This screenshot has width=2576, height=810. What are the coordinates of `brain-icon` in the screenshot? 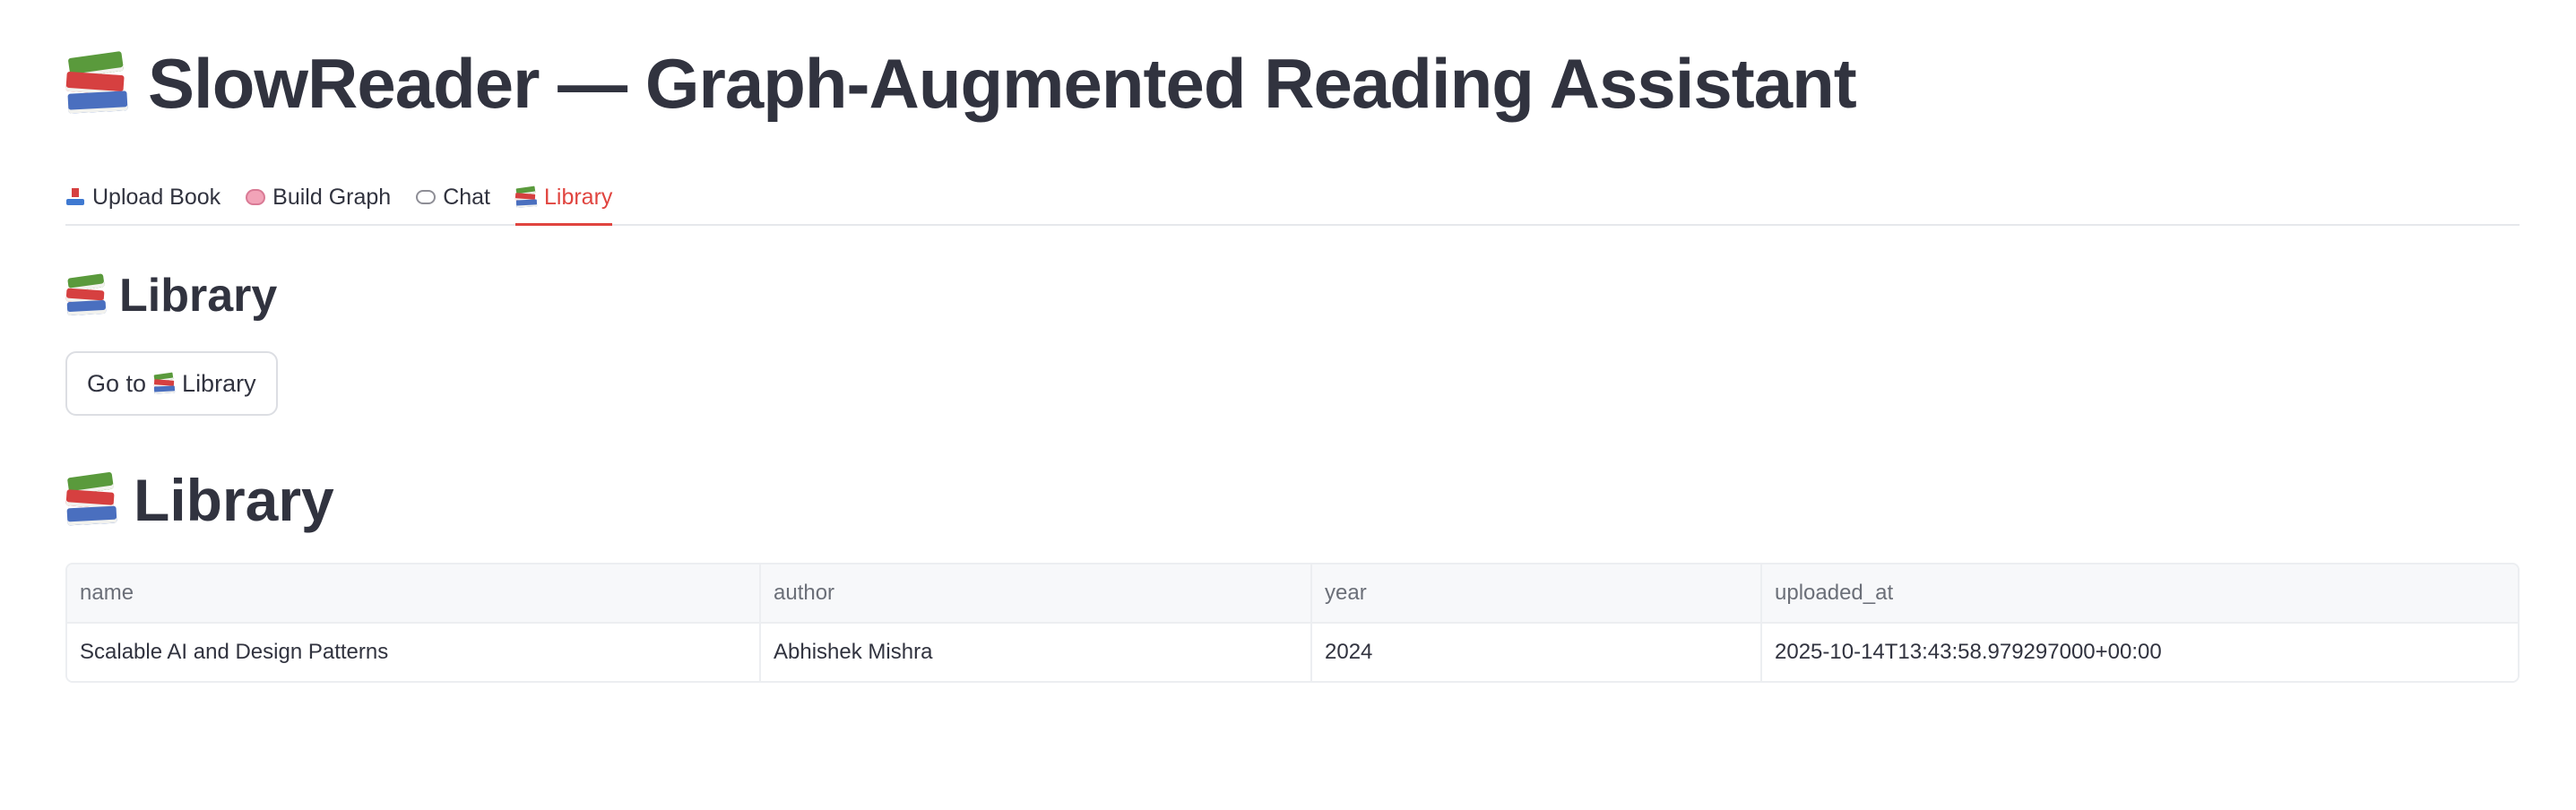 It's located at (256, 197).